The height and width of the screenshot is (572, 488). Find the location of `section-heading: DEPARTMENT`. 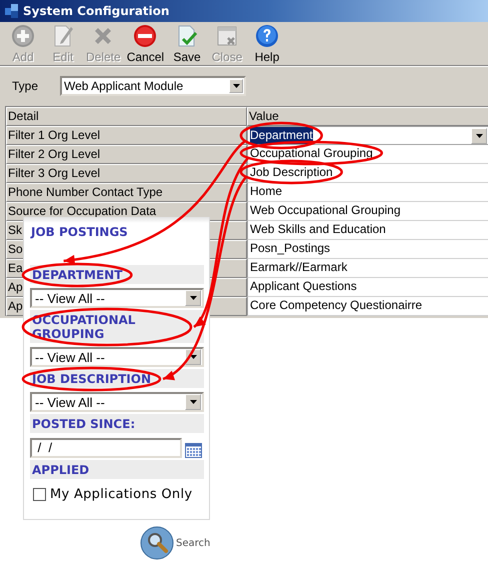

section-heading: DEPARTMENT is located at coordinates (117, 274).